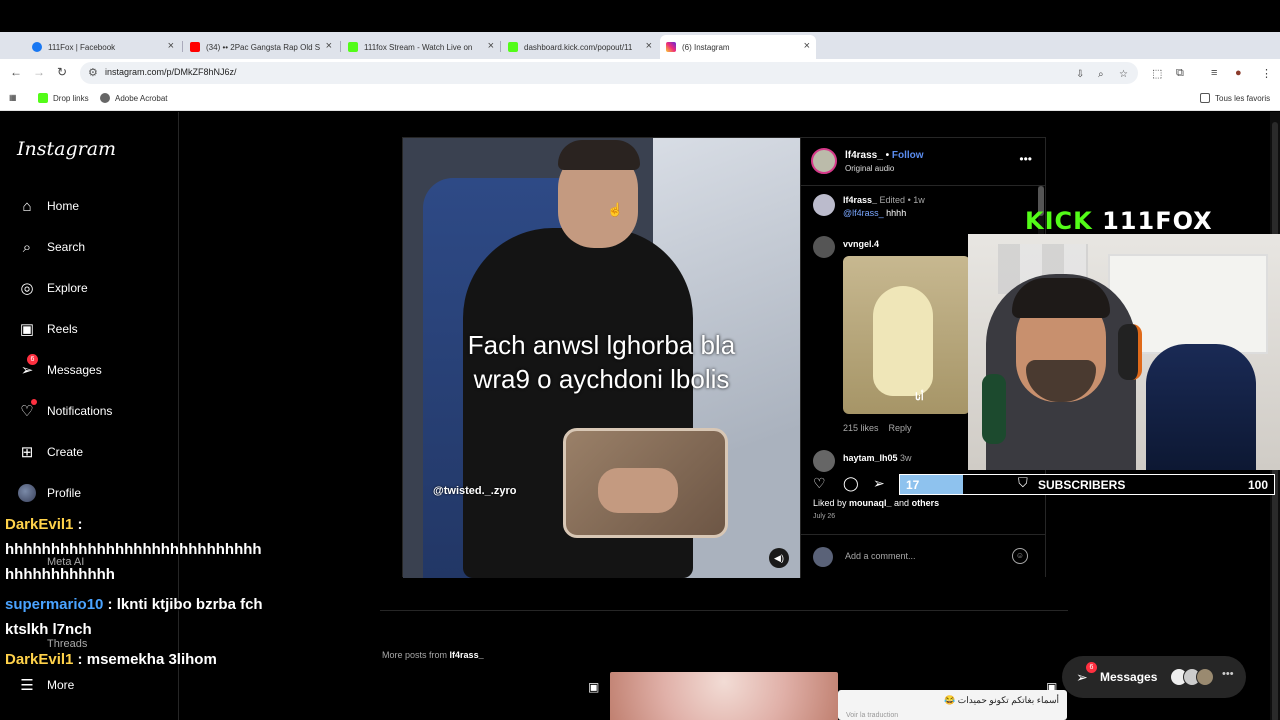 The width and height of the screenshot is (1280, 720). I want to click on bookmark-adobe-acrobat: Adobe Acrobat, so click(133, 98).